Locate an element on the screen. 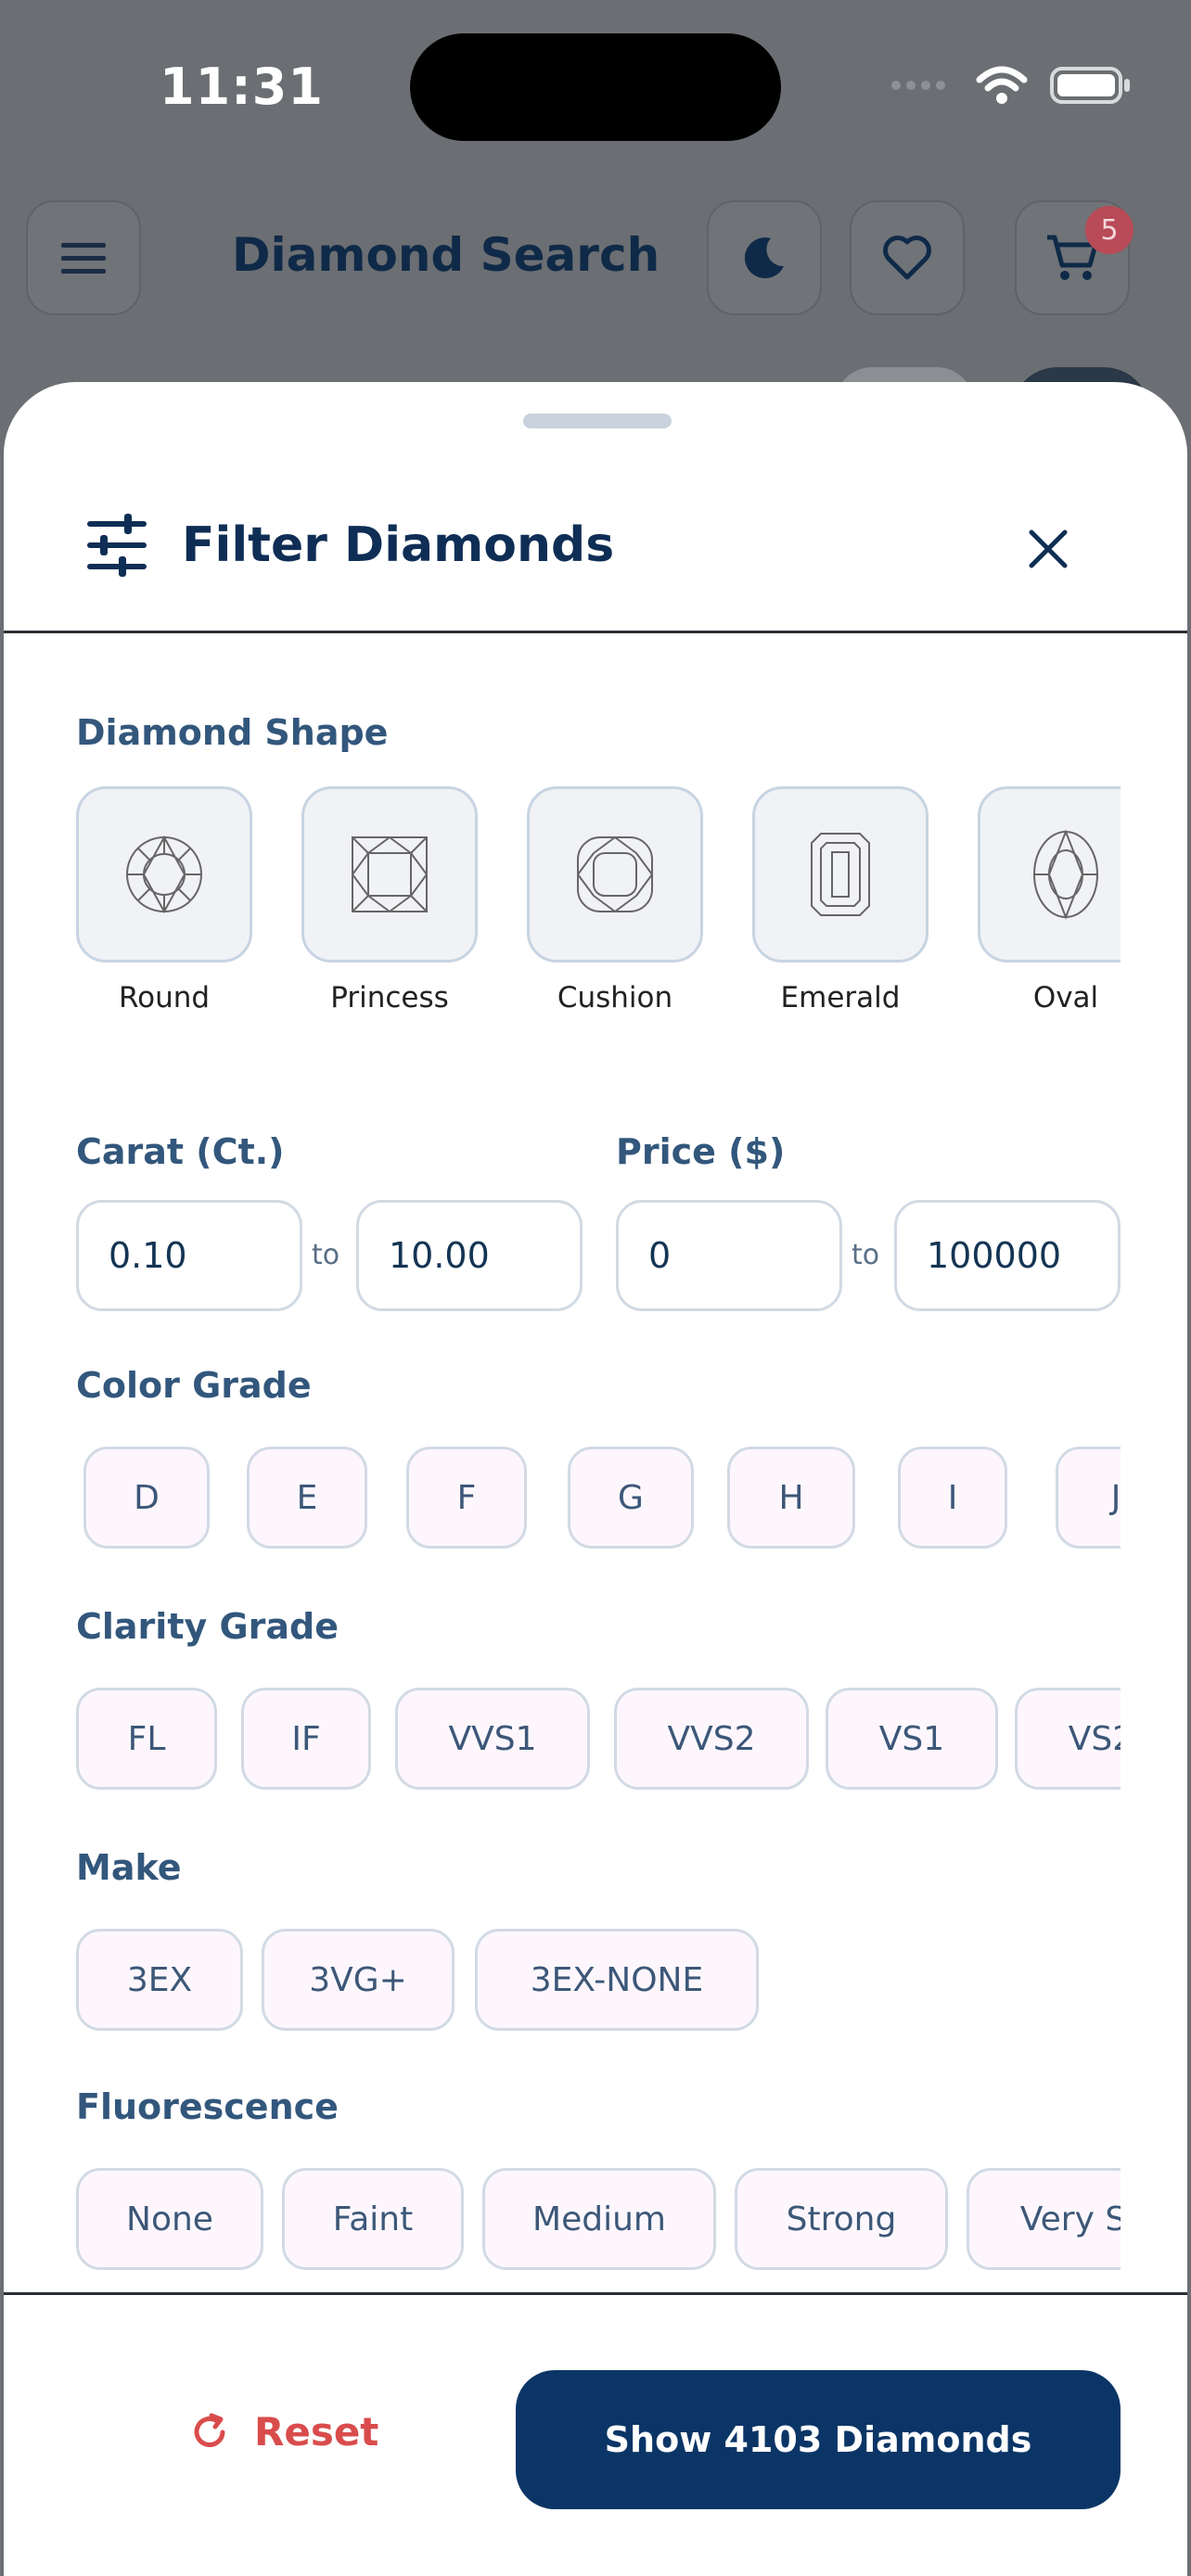 Image resolution: width=1191 pixels, height=2576 pixels. sheet-grabber is located at coordinates (597, 421).